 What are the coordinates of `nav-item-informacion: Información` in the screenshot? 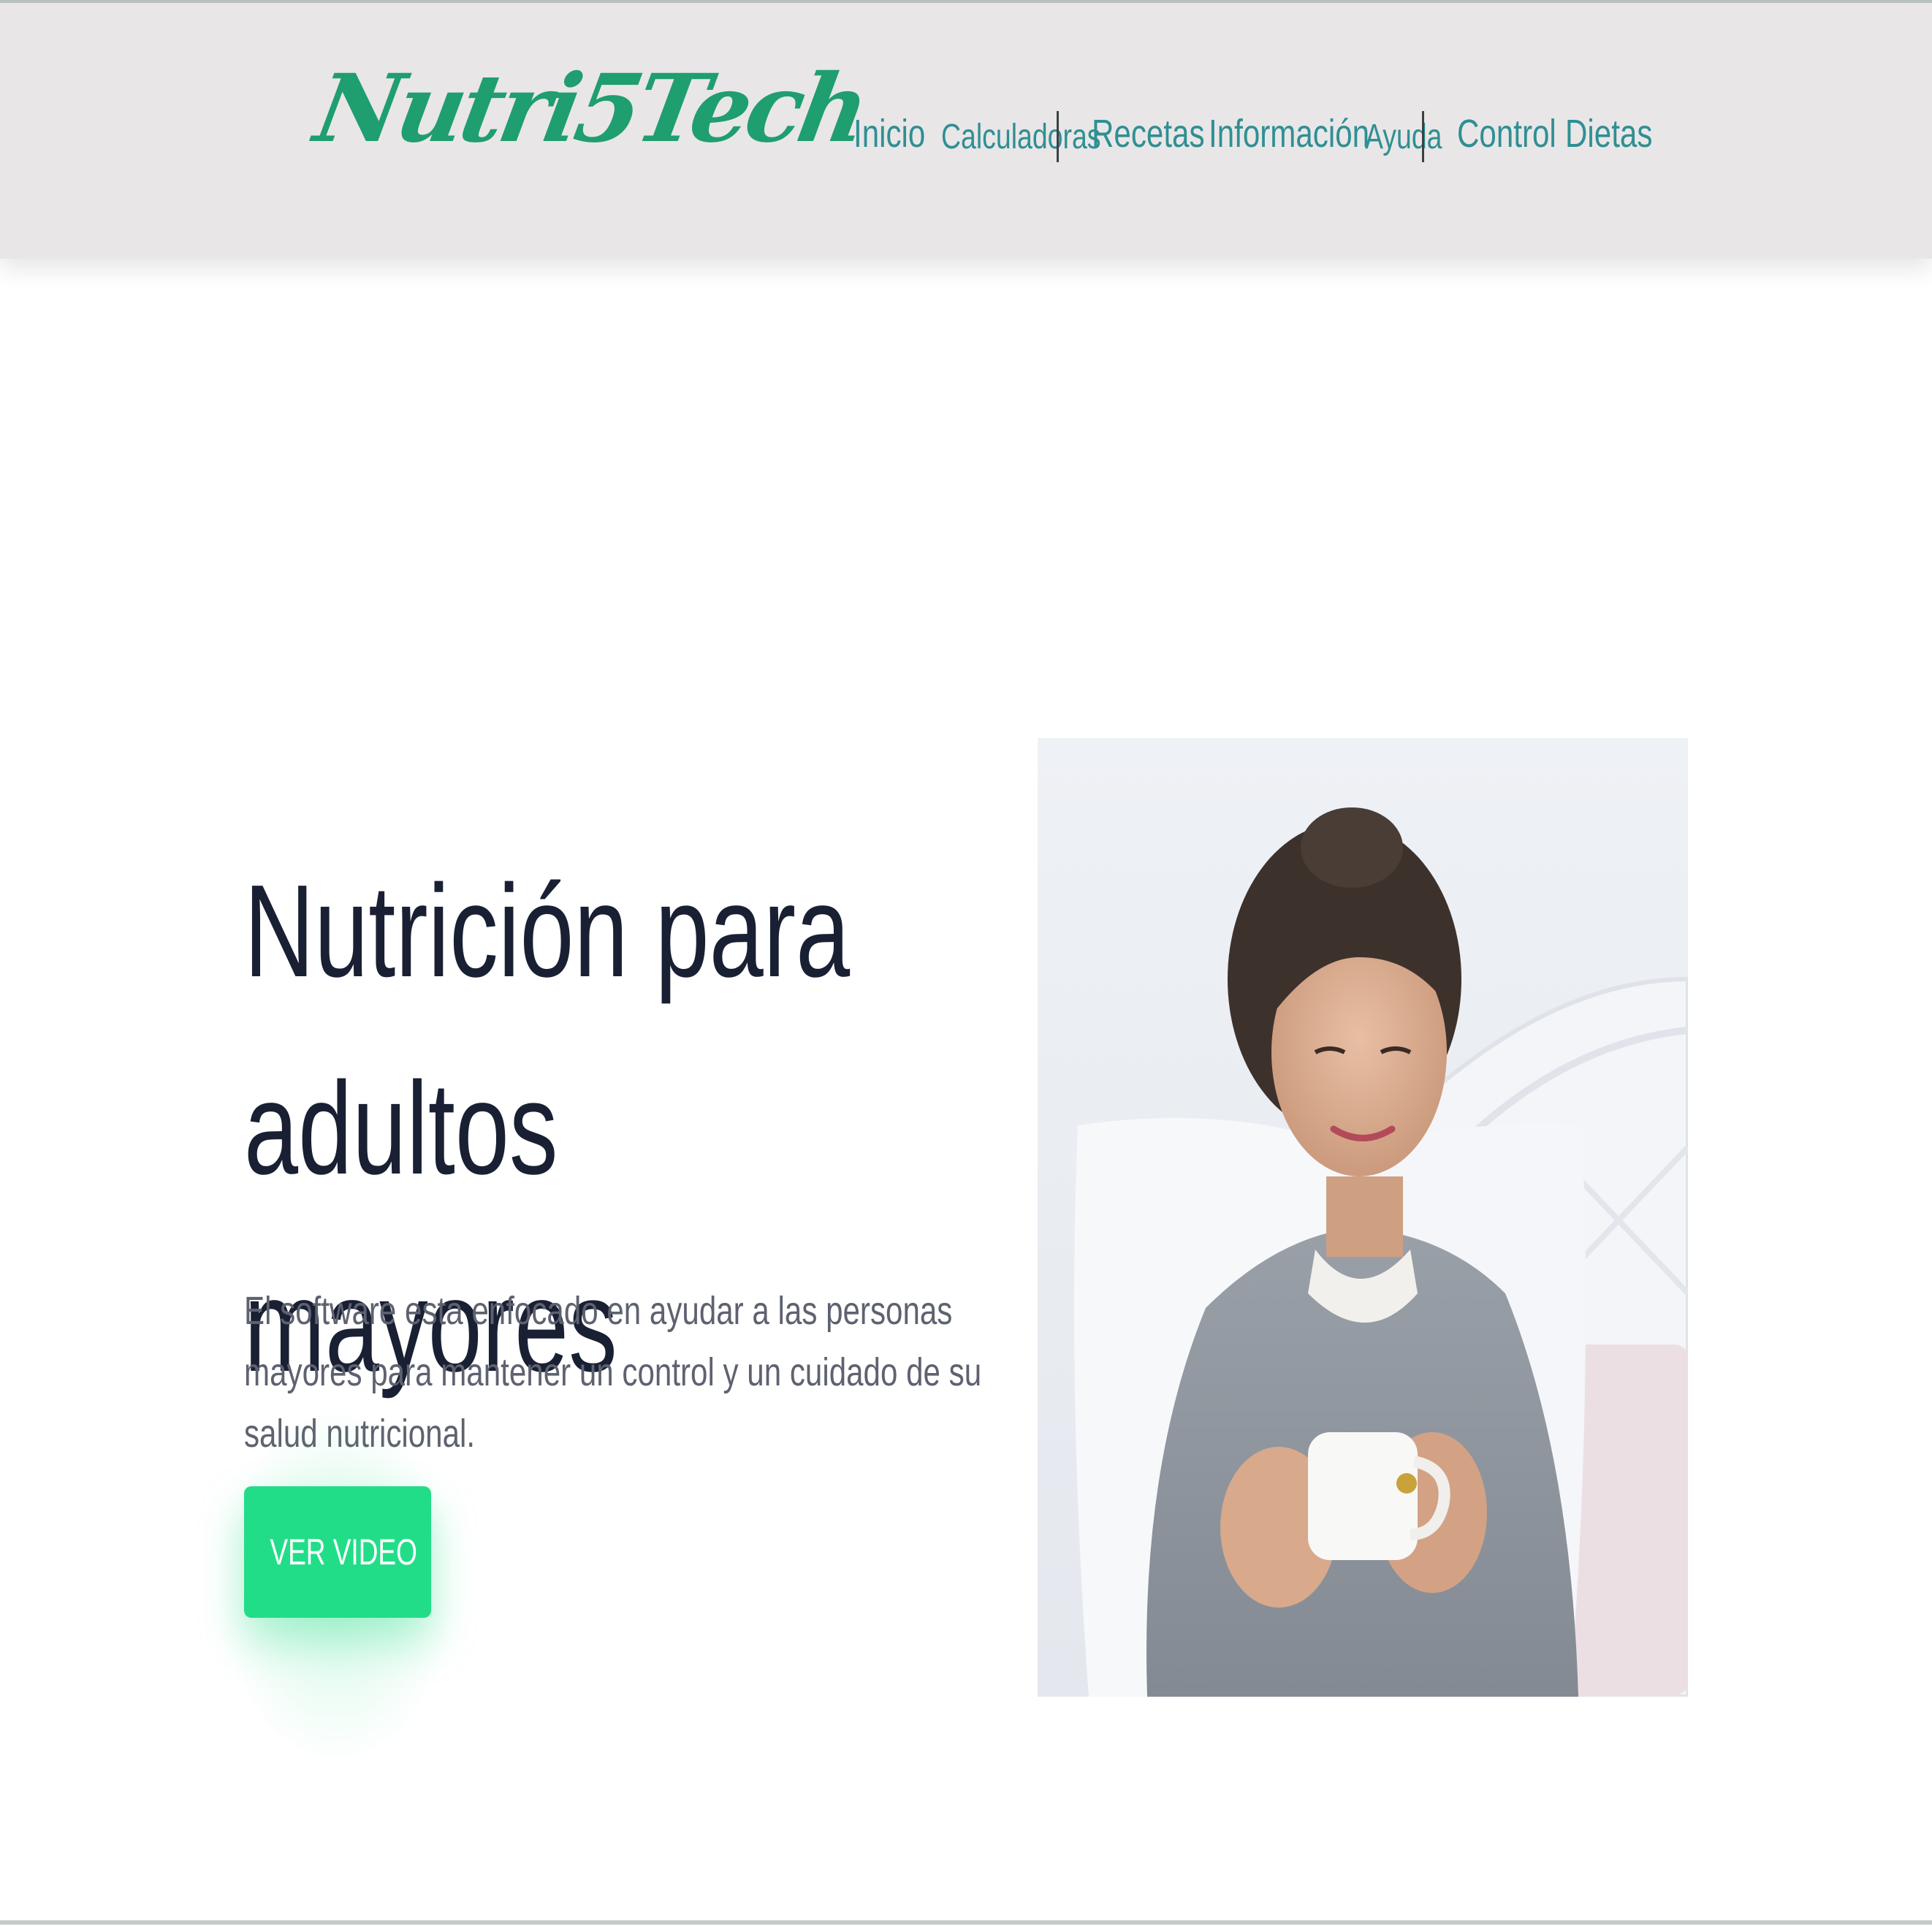 It's located at (1289, 133).